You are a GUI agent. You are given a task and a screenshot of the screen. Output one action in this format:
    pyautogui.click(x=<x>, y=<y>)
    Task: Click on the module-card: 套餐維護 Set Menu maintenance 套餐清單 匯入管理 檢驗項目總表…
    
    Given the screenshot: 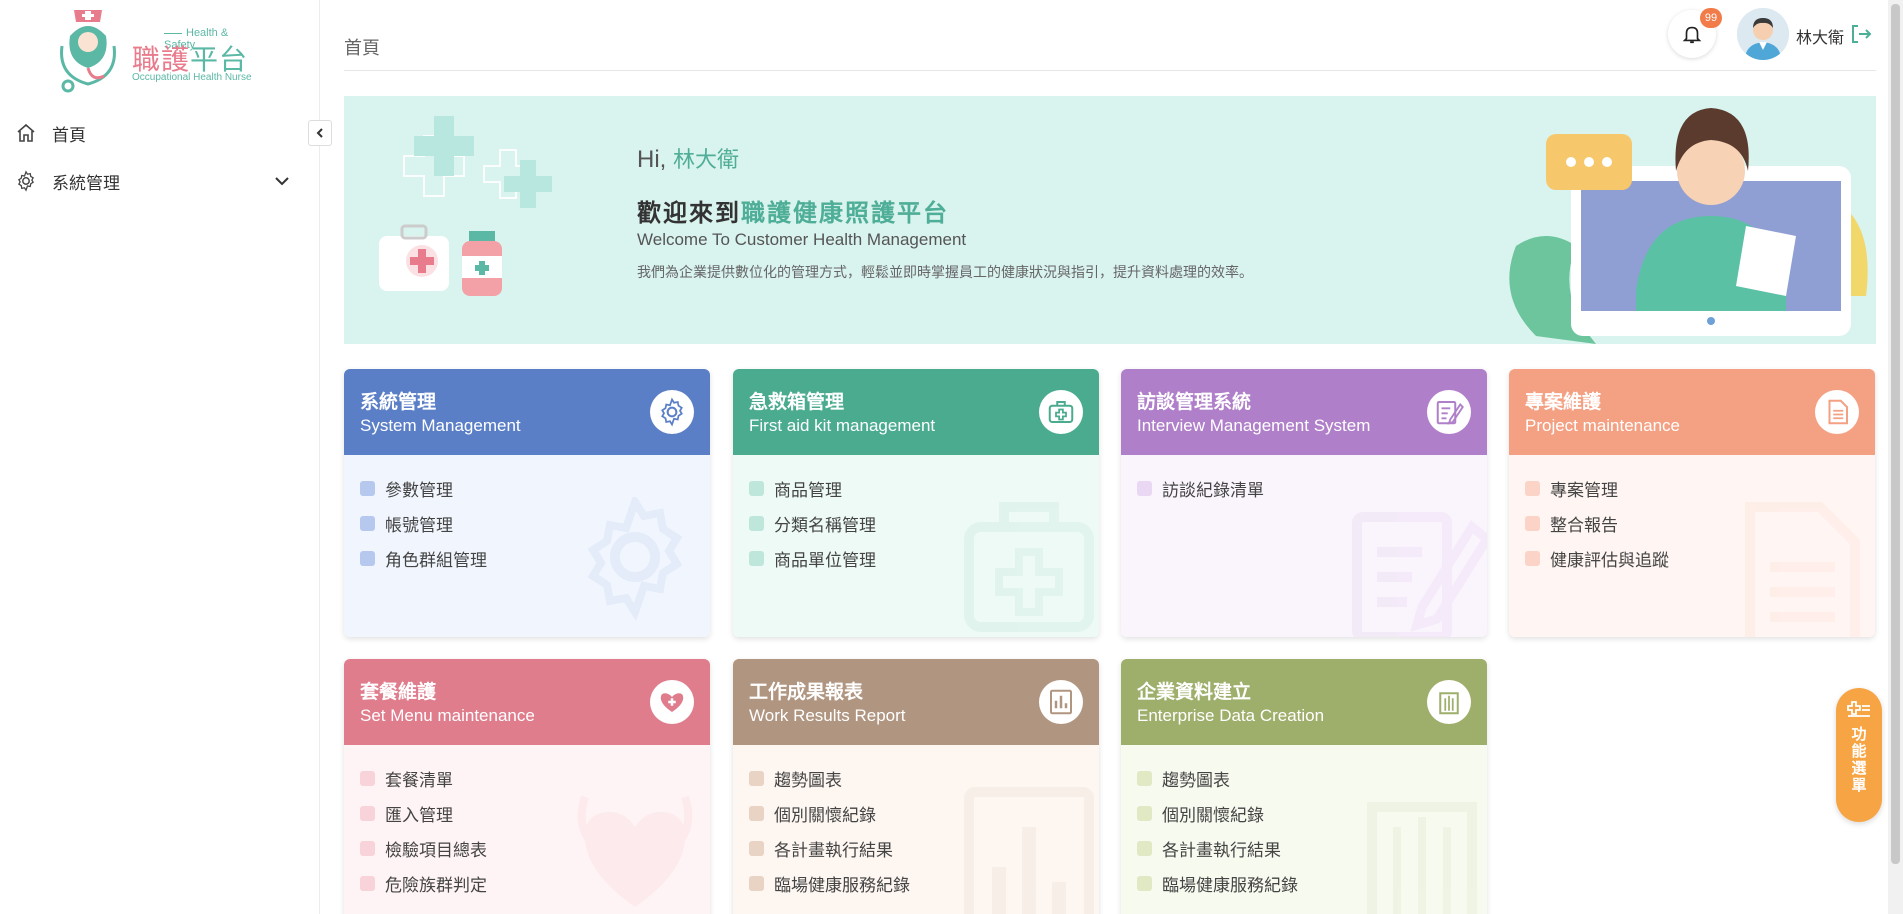 What is the action you would take?
    pyautogui.click(x=527, y=786)
    